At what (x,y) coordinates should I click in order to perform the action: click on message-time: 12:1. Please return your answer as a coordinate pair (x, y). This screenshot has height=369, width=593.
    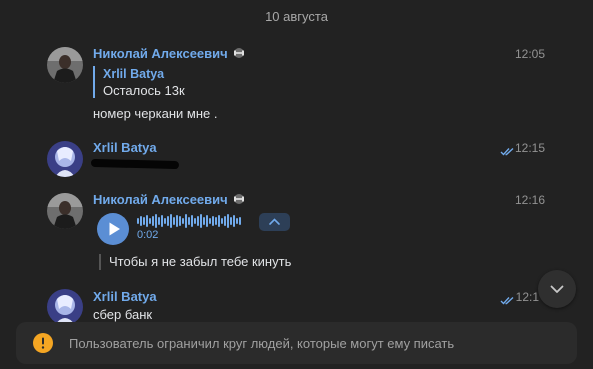
    Looking at the image, I should click on (527, 297).